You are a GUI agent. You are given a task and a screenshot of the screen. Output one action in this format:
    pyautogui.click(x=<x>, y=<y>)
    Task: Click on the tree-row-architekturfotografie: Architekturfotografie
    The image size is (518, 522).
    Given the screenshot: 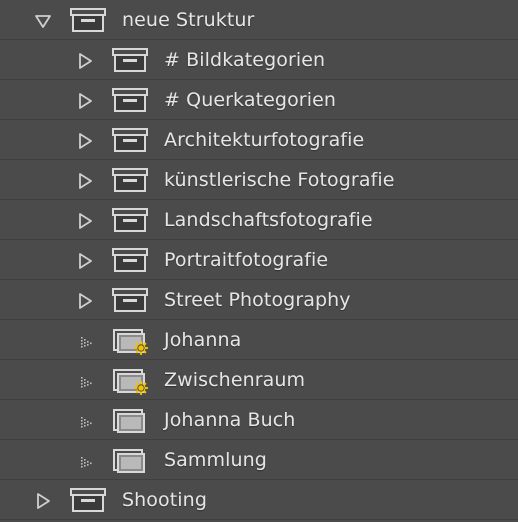 What is the action you would take?
    pyautogui.click(x=259, y=140)
    